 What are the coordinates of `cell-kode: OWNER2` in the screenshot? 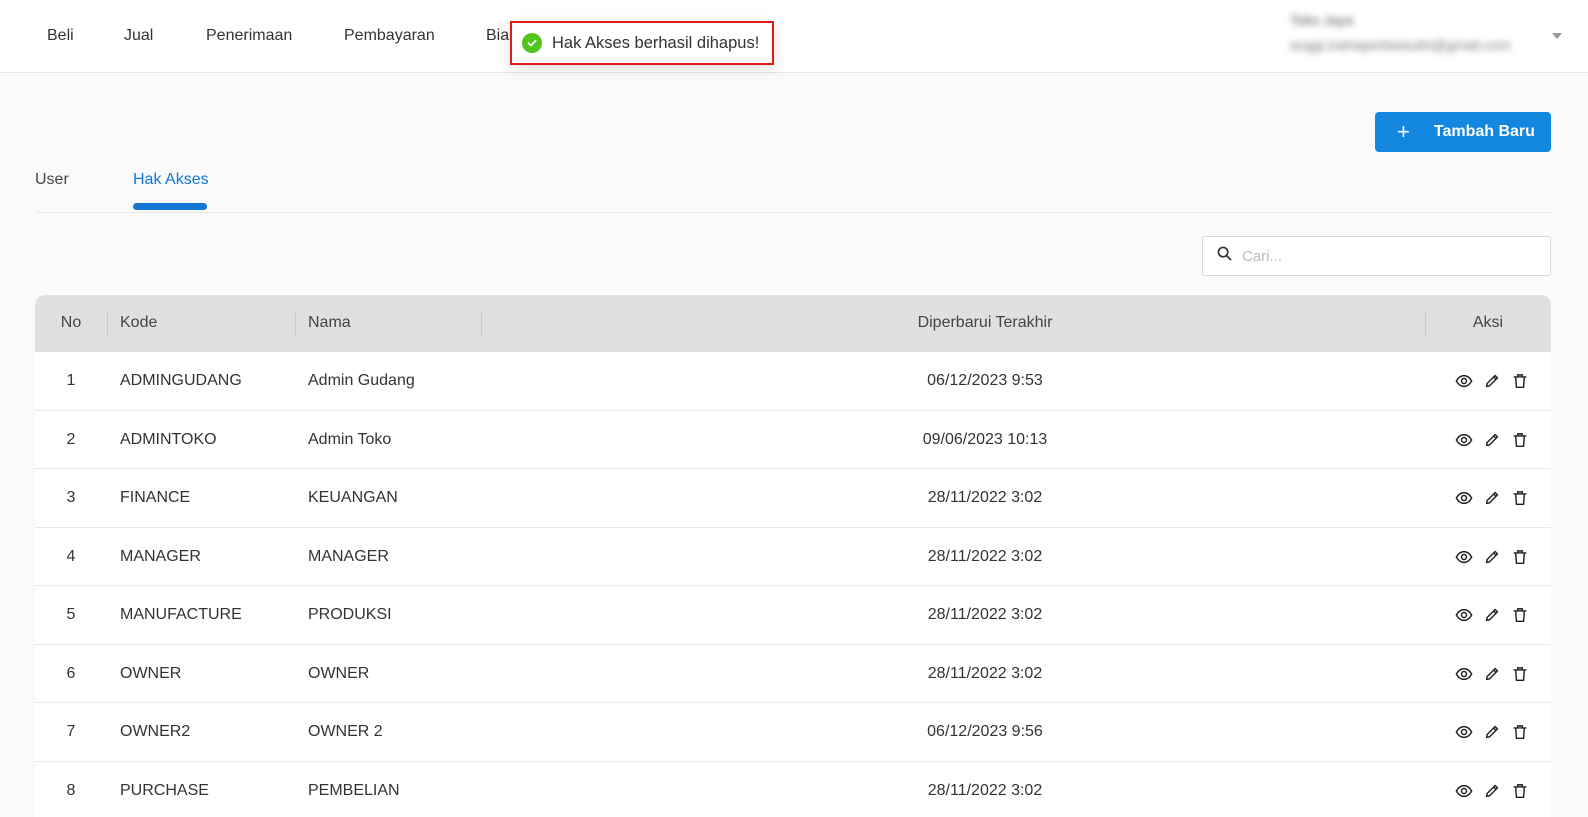 It's located at (155, 731).